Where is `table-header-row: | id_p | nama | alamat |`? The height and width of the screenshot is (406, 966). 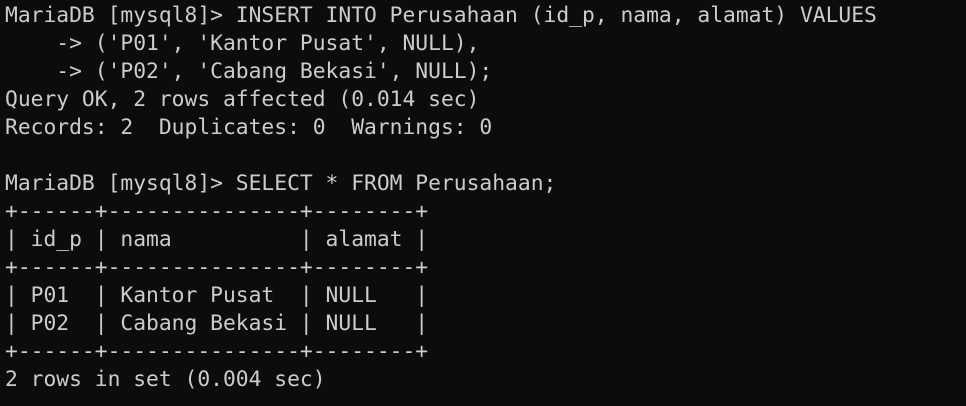 table-header-row: | id_p | nama | alamat | is located at coordinates (217, 239).